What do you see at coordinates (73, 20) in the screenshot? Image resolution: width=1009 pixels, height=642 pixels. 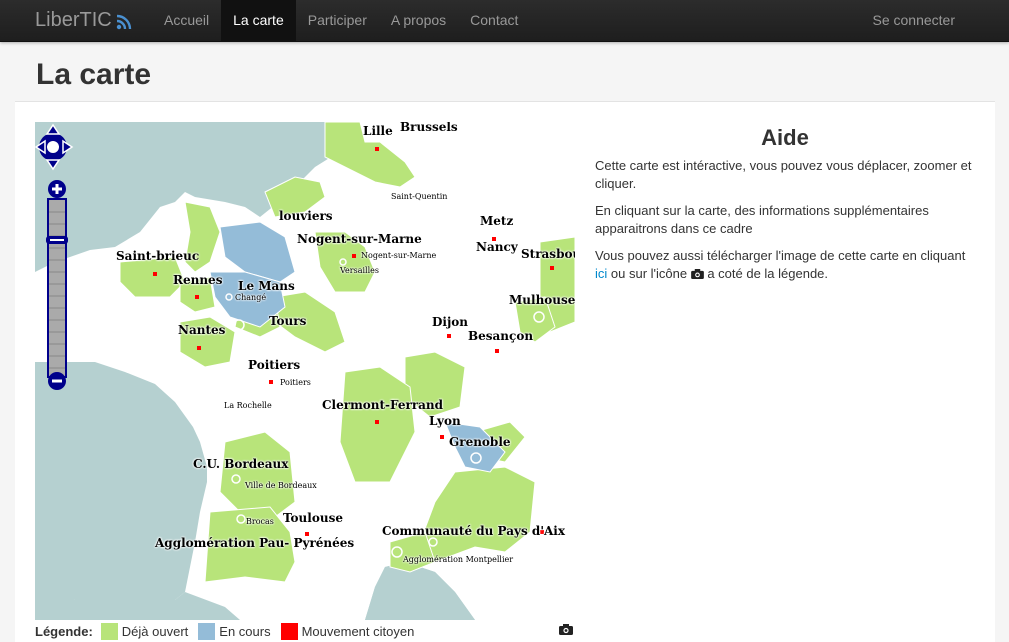 I see `brand-name: LiberTIC` at bounding box center [73, 20].